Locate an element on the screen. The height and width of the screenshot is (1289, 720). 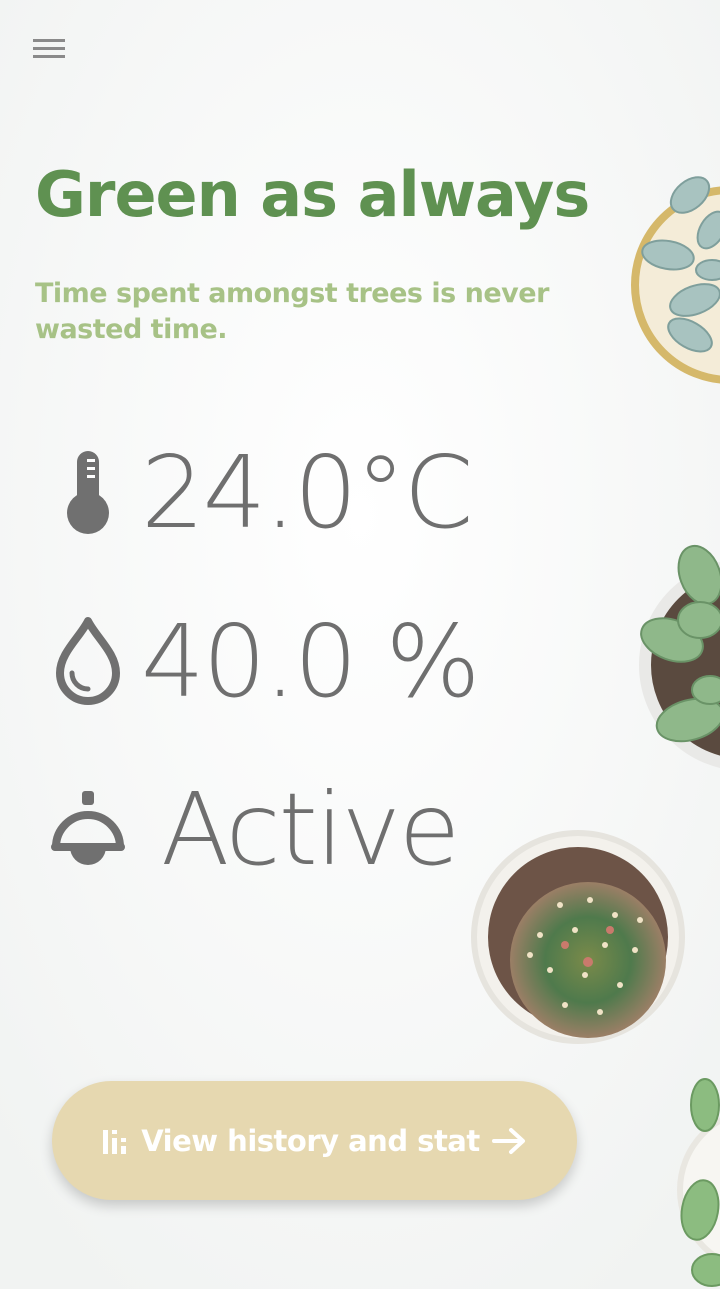
arrow-right-icon is located at coordinates (508, 1140).